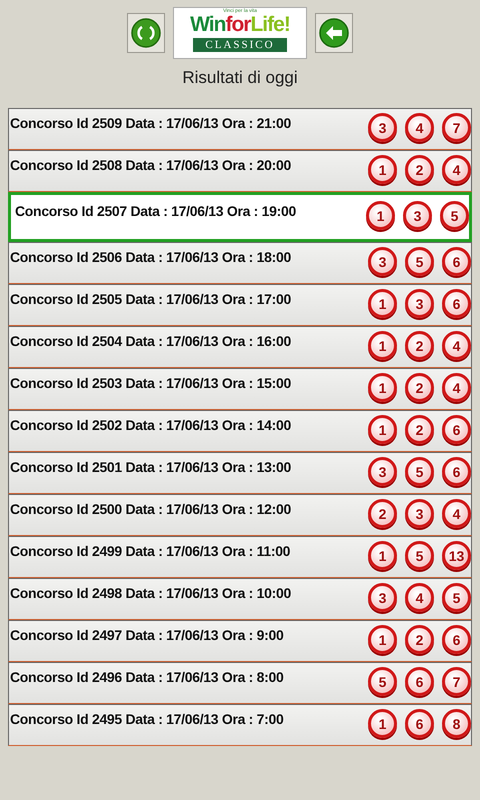 The width and height of the screenshot is (480, 800). I want to click on draw-row: Concorso Id 2504 Data : 17/06/13 Ora : 16:00 1 2 4, so click(240, 347).